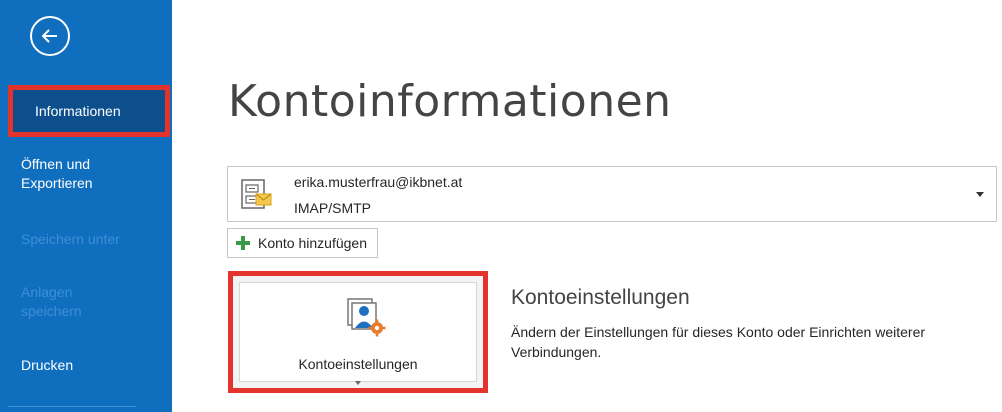  I want to click on sidebar-item-anlagen-speichern: Anlagen speichern, so click(55, 302).